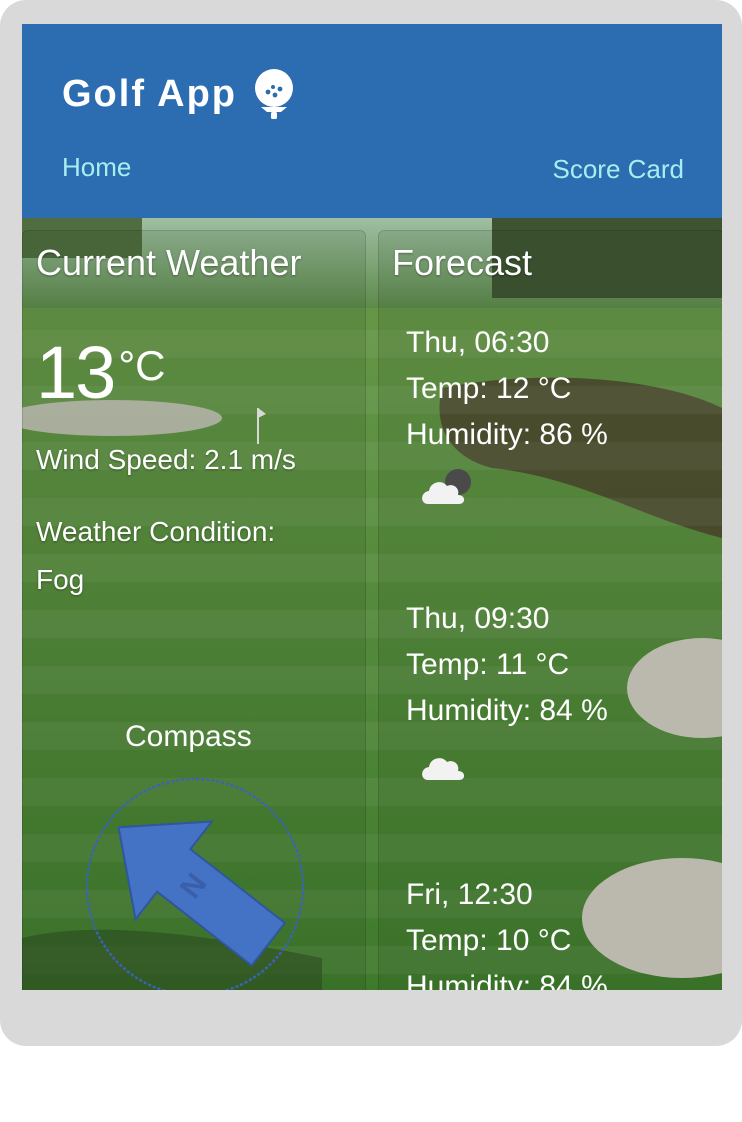 The width and height of the screenshot is (742, 1122). I want to click on forecast-humidity: Humidity: 86 %, so click(507, 434).